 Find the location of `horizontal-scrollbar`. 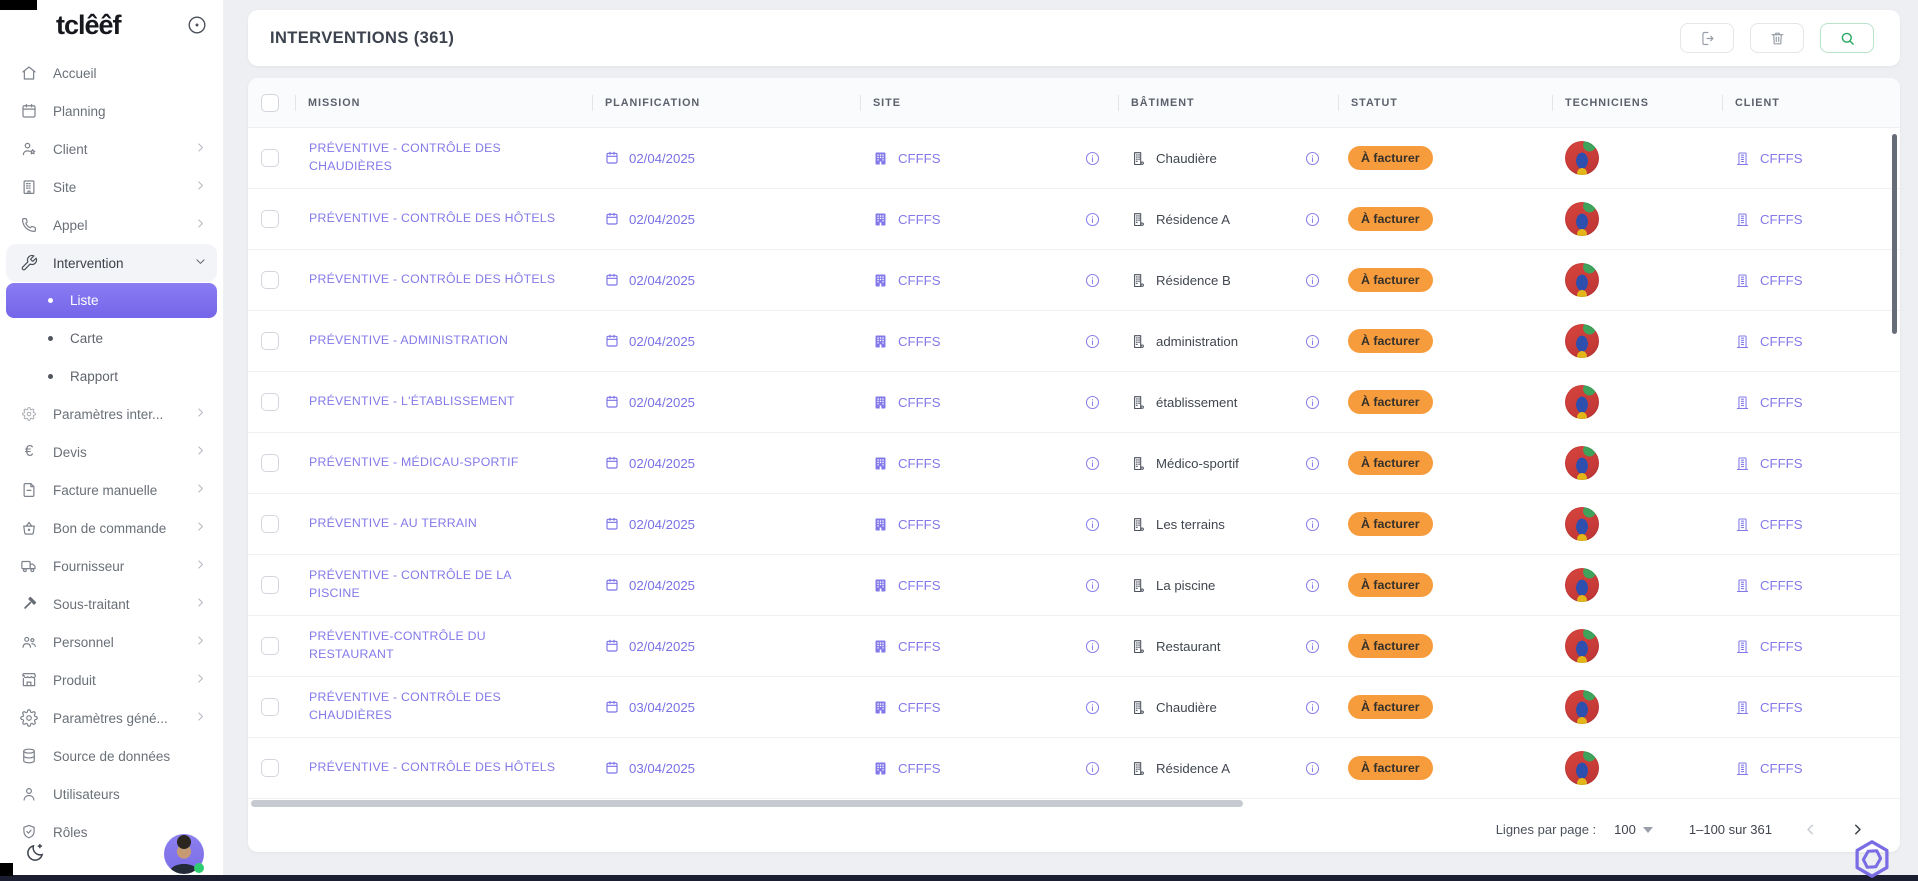

horizontal-scrollbar is located at coordinates (747, 803).